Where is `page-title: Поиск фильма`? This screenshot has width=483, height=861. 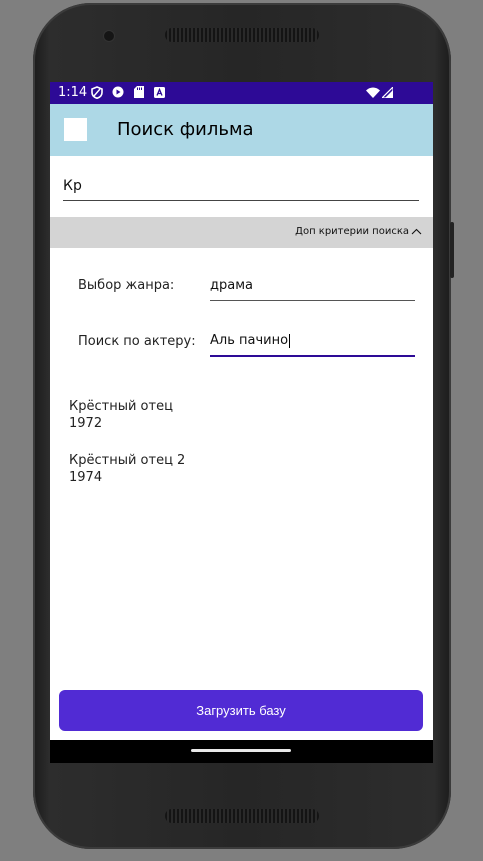 page-title: Поиск фильма is located at coordinates (185, 129).